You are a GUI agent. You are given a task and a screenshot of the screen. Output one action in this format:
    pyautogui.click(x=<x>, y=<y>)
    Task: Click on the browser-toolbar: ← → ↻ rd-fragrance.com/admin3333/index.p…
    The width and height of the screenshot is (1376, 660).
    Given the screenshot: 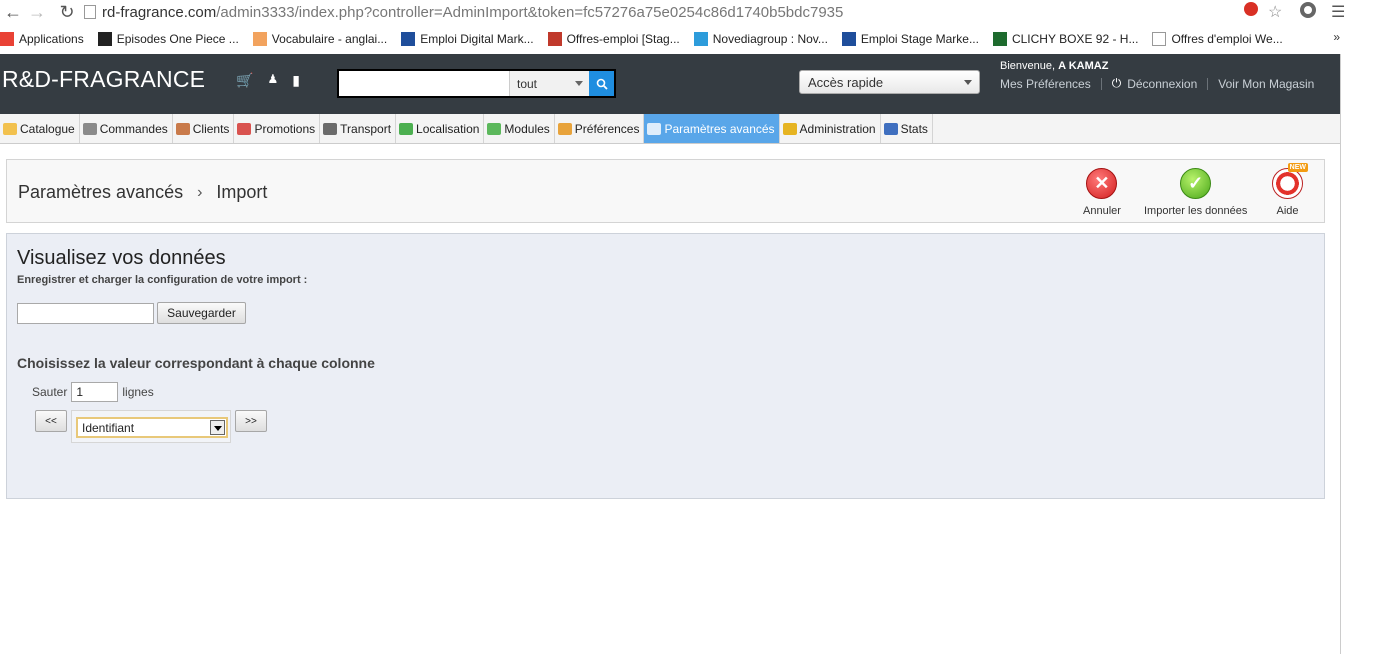 What is the action you would take?
    pyautogui.click(x=688, y=13)
    